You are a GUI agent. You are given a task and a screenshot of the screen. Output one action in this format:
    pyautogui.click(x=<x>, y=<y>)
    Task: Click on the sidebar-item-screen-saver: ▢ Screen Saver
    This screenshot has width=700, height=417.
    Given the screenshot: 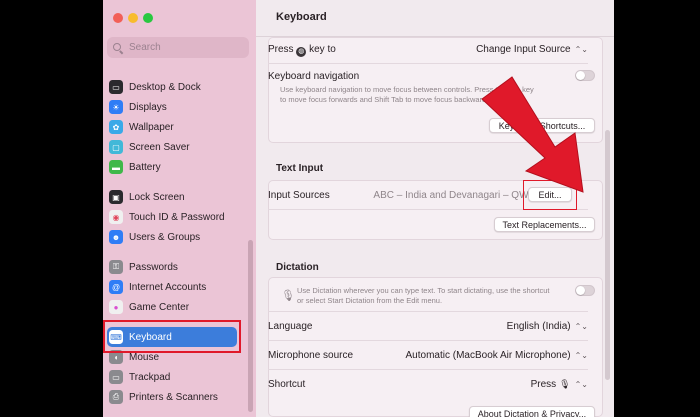 What is the action you would take?
    pyautogui.click(x=177, y=147)
    